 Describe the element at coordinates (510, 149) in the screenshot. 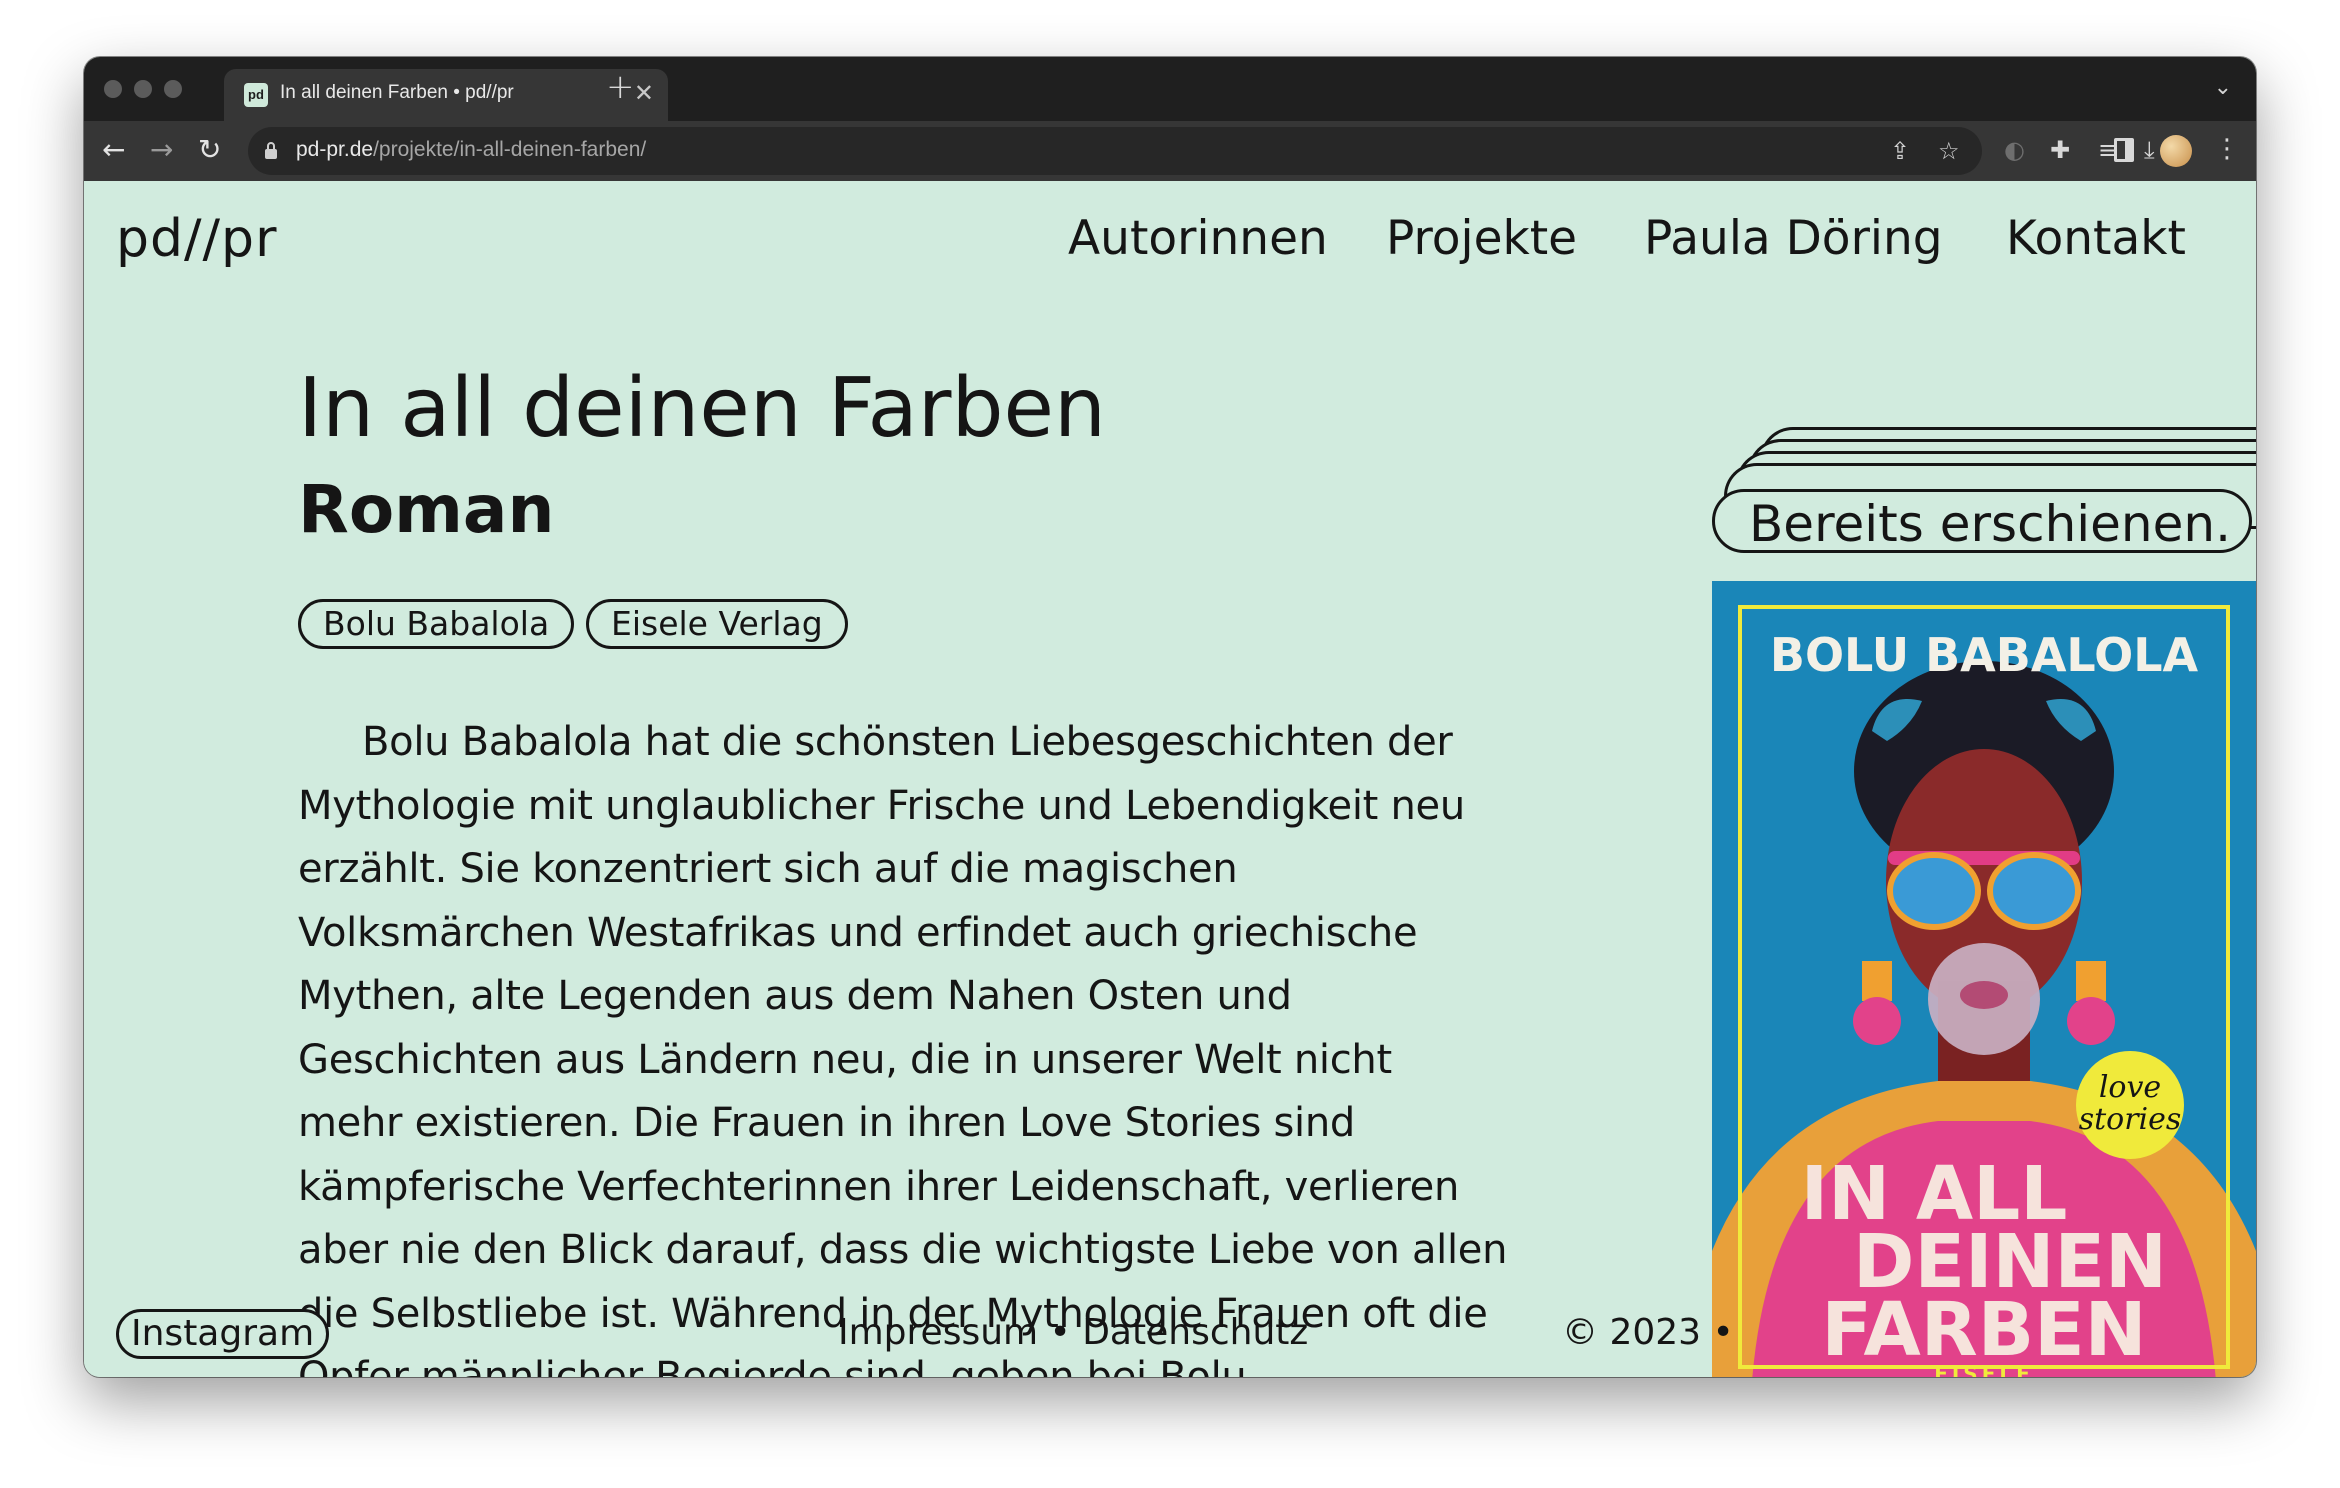

I see `url-path: /projekte/in-all-deinen-farben/` at that location.